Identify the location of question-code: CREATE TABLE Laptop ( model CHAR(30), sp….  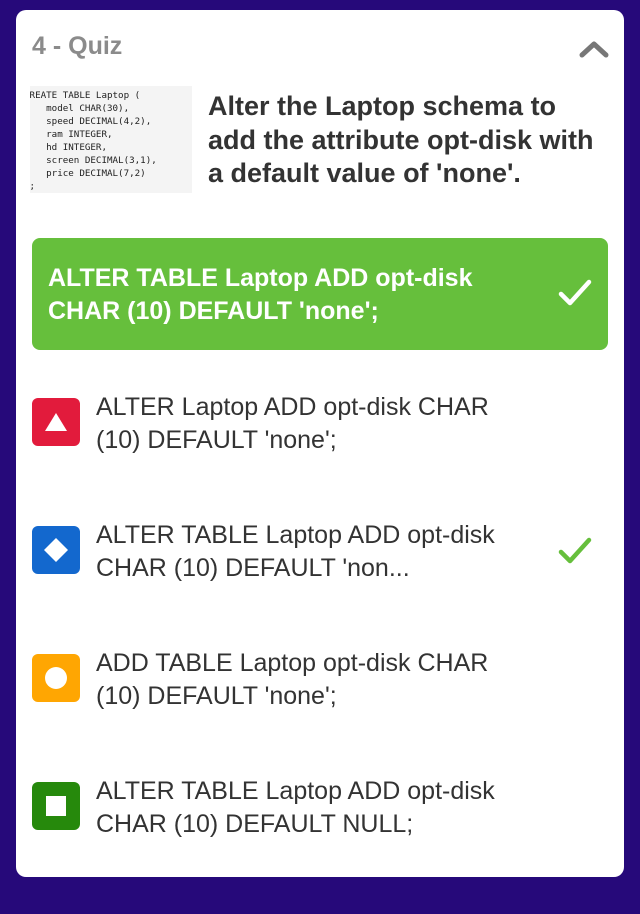
(93, 141).